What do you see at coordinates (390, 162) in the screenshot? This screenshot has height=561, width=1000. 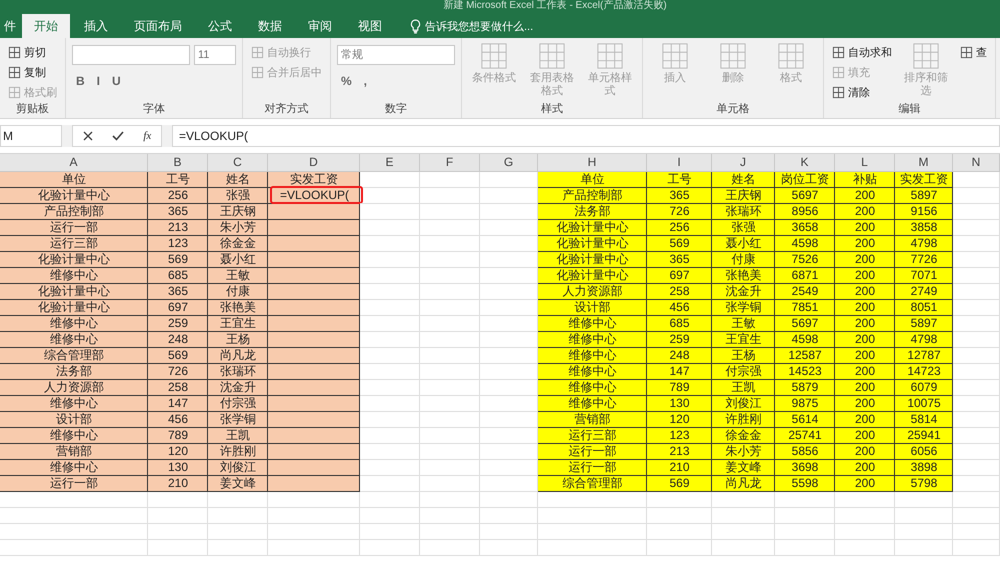 I see `column-header: E` at bounding box center [390, 162].